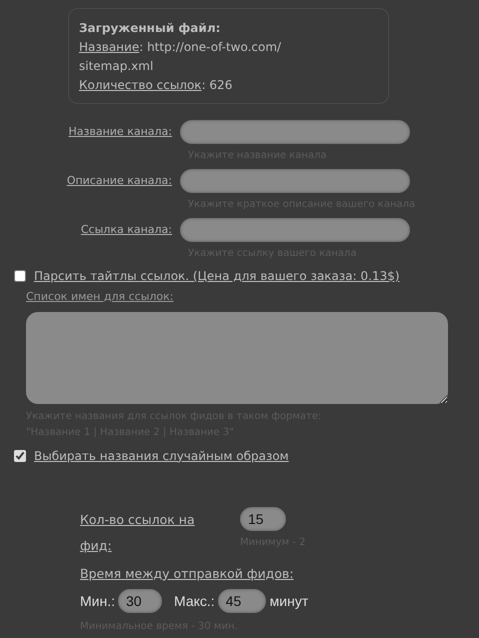 The width and height of the screenshot is (479, 638). Describe the element at coordinates (187, 573) in the screenshot. I see `field-label: Время между отправкой фидов:` at that location.